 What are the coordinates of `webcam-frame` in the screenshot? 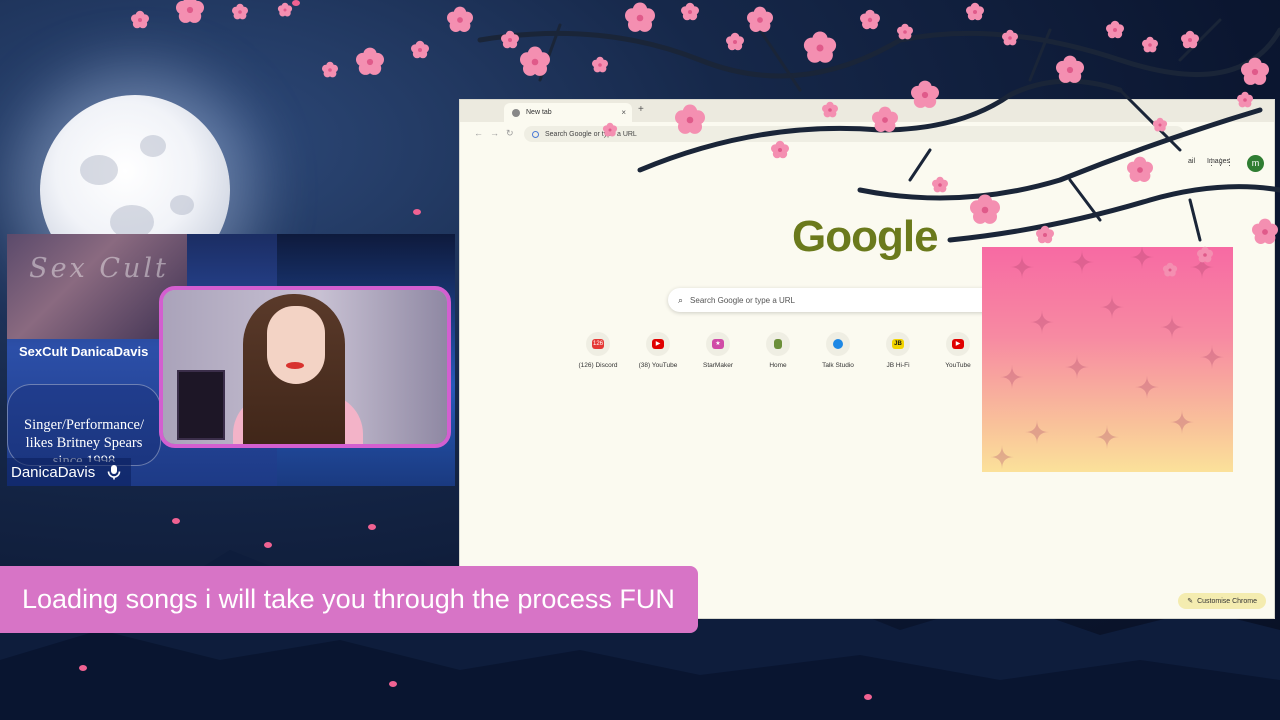 It's located at (305, 367).